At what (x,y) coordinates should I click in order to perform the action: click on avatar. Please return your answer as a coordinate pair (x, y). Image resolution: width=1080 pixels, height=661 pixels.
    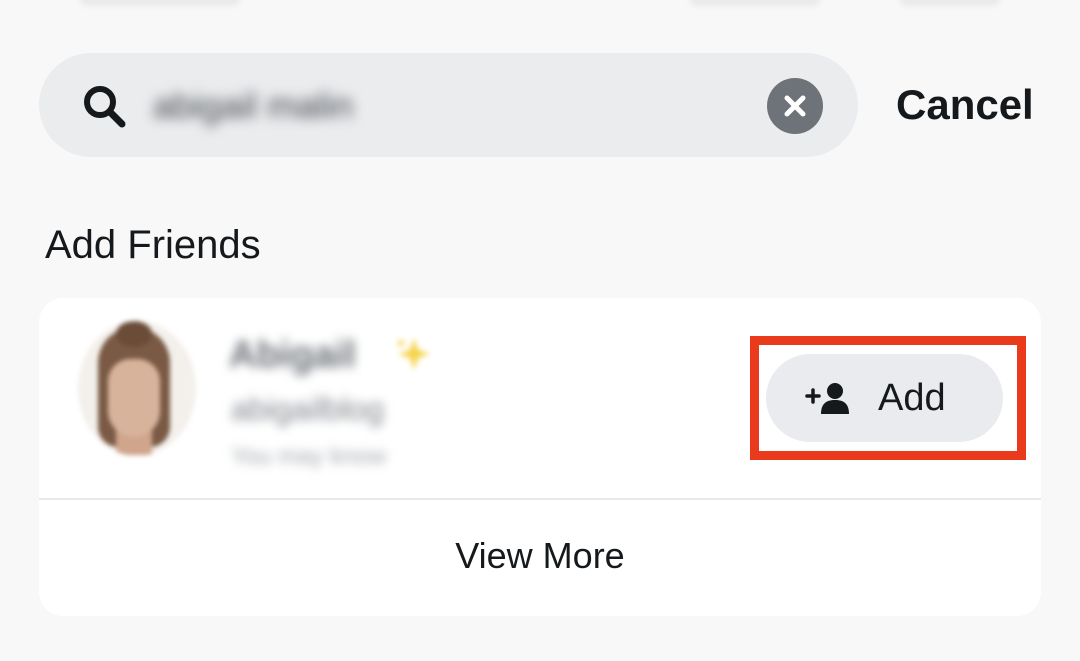
    Looking at the image, I should click on (137, 388).